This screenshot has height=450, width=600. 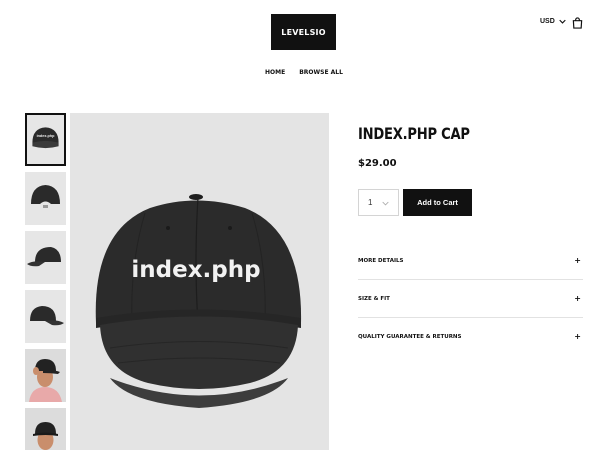 I want to click on quantity-select: 1, so click(x=378, y=202).